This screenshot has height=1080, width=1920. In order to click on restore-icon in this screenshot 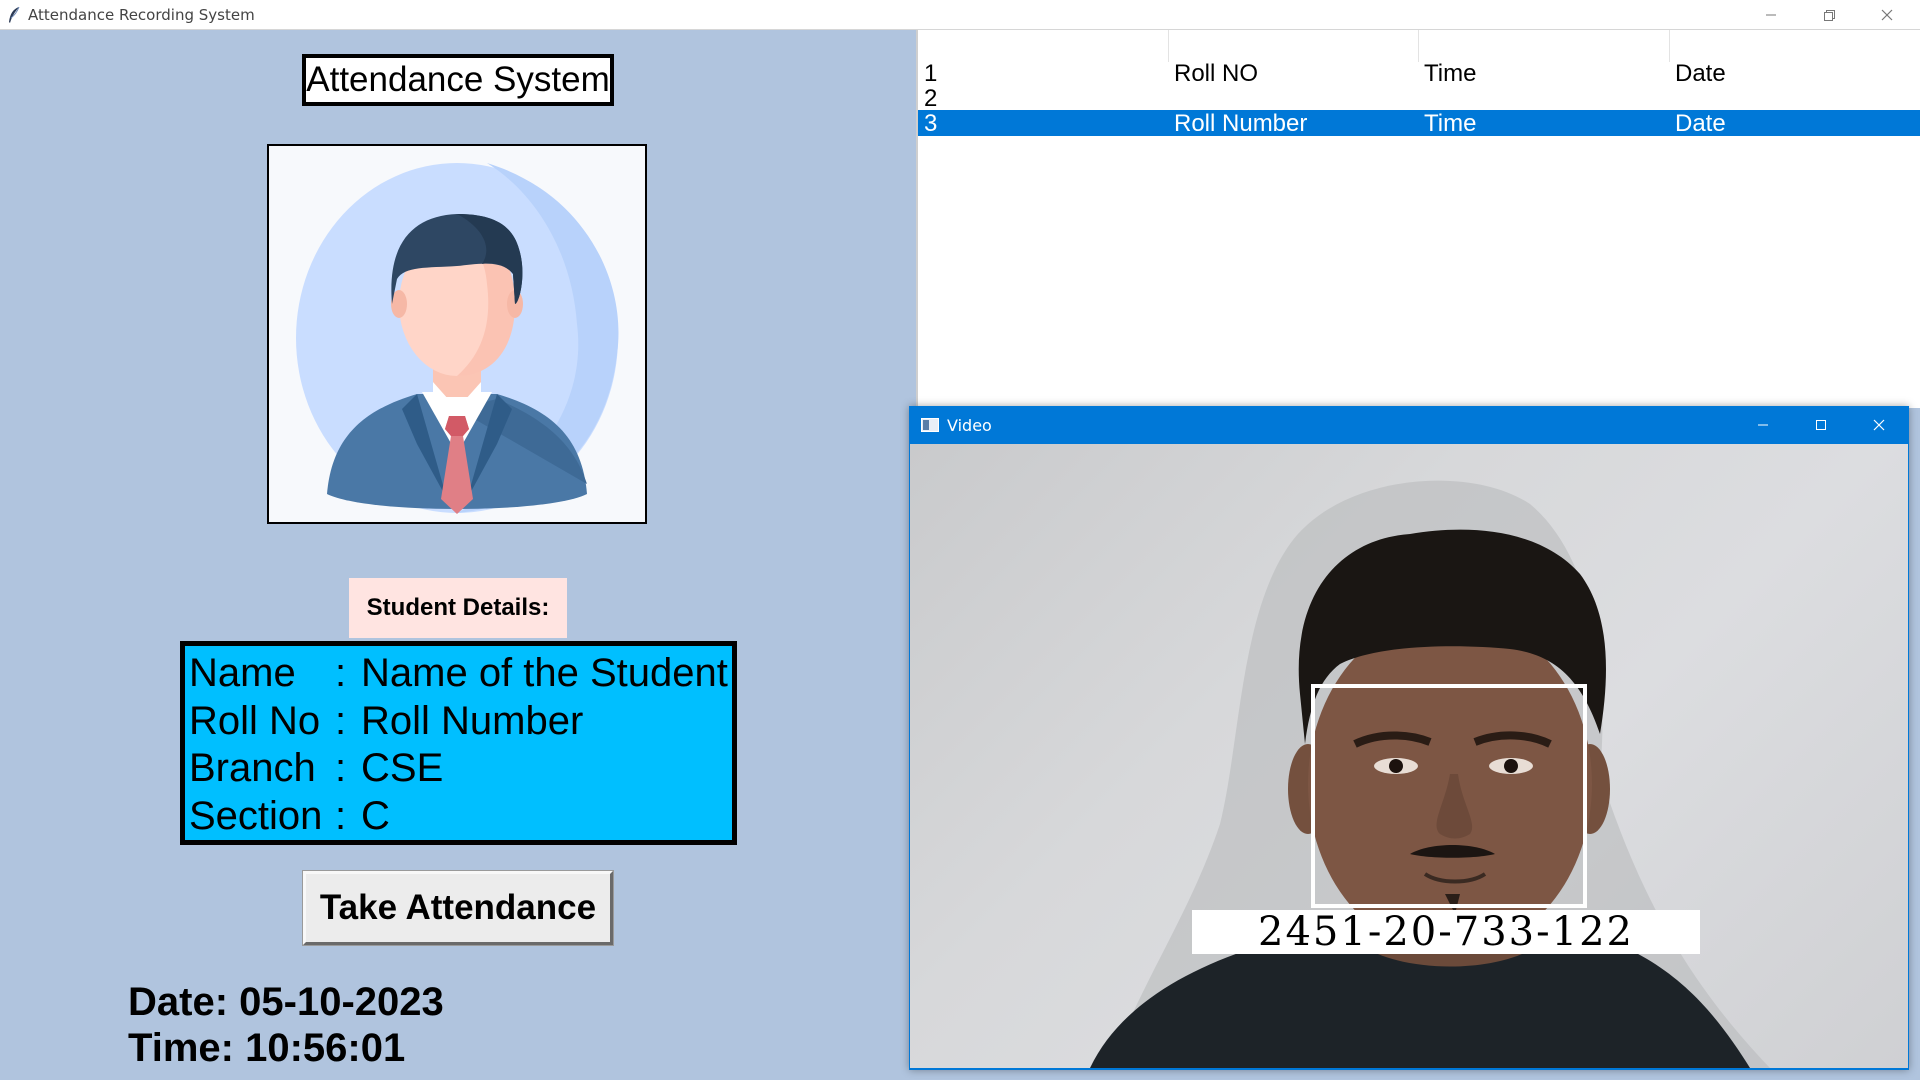, I will do `click(1829, 15)`.